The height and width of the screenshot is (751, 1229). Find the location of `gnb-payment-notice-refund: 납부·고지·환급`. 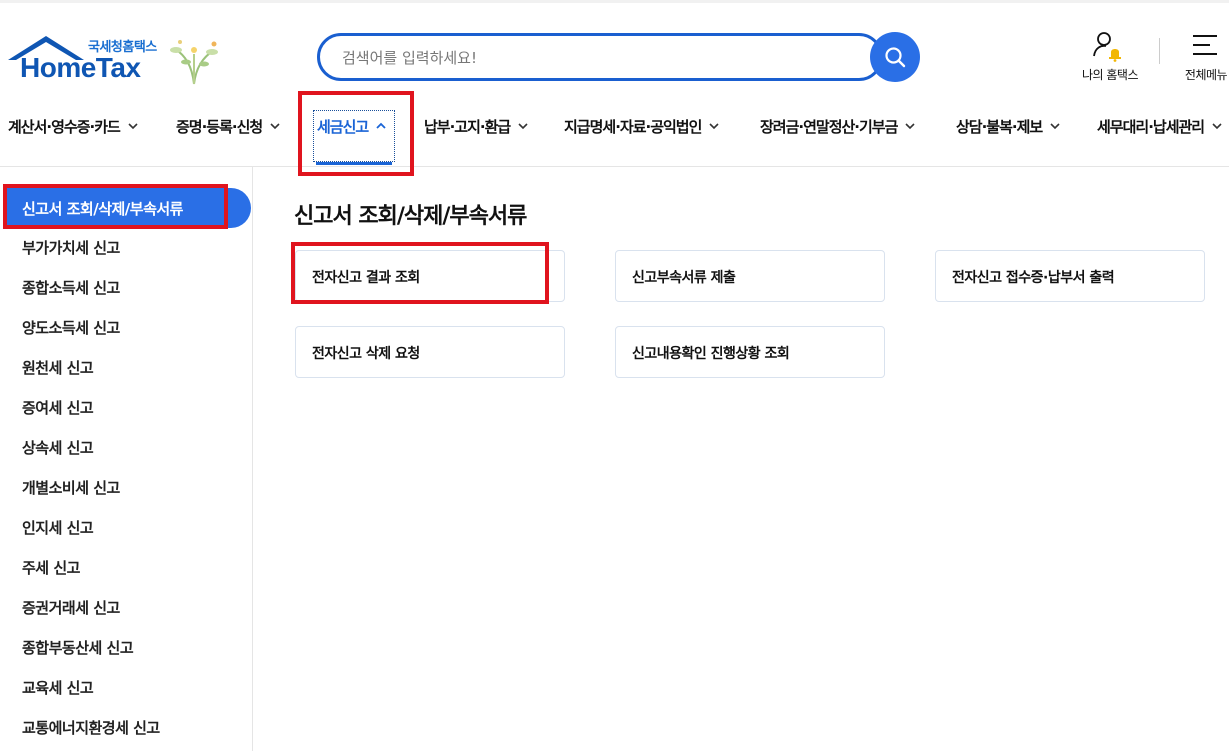

gnb-payment-notice-refund: 납부·고지·환급 is located at coordinates (476, 126).